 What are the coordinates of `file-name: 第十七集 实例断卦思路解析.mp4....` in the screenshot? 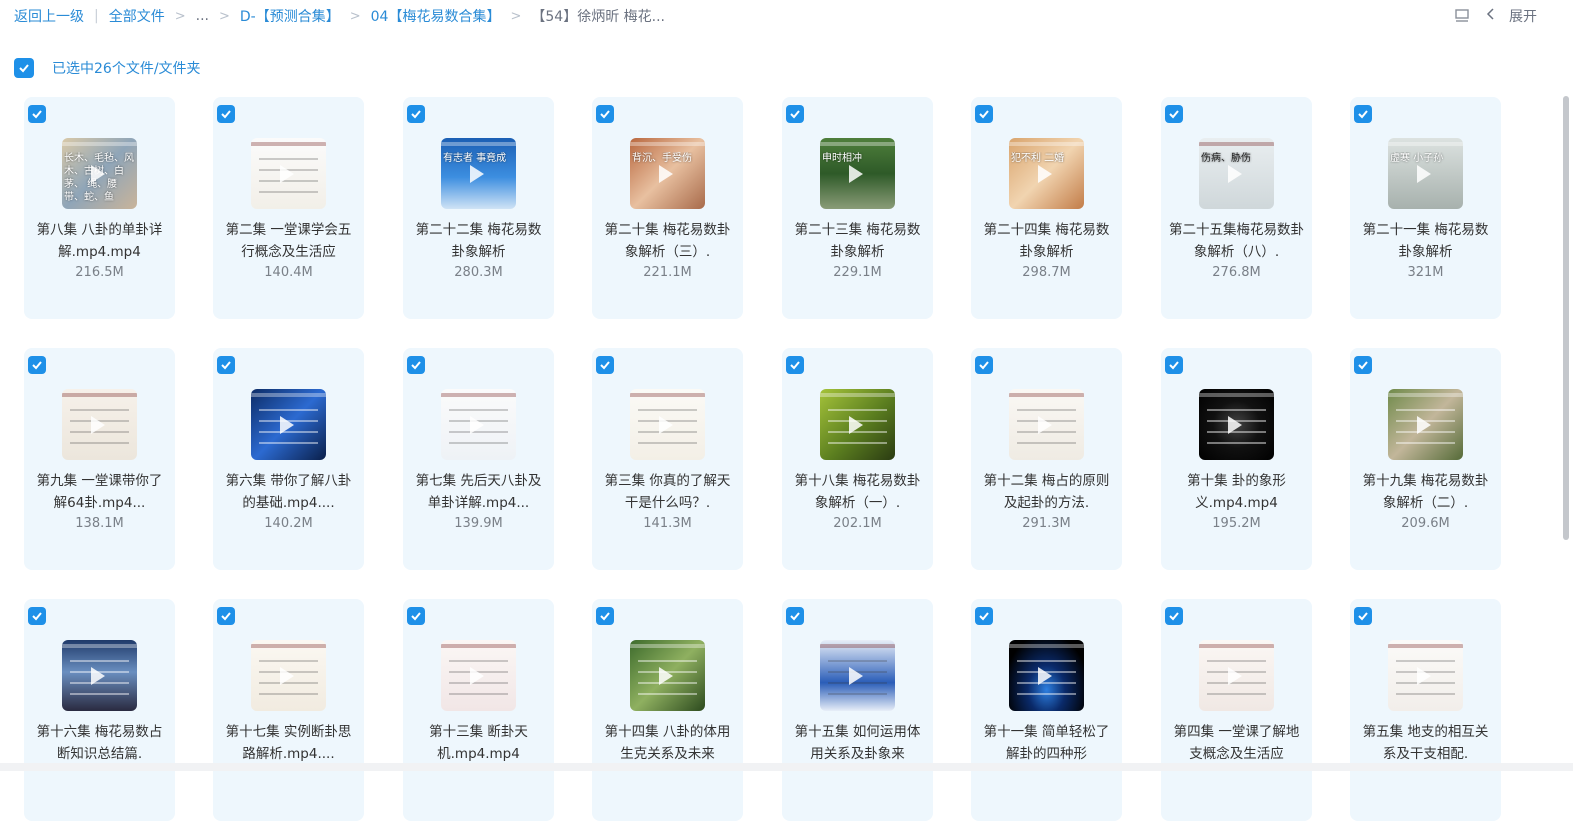 It's located at (288, 743).